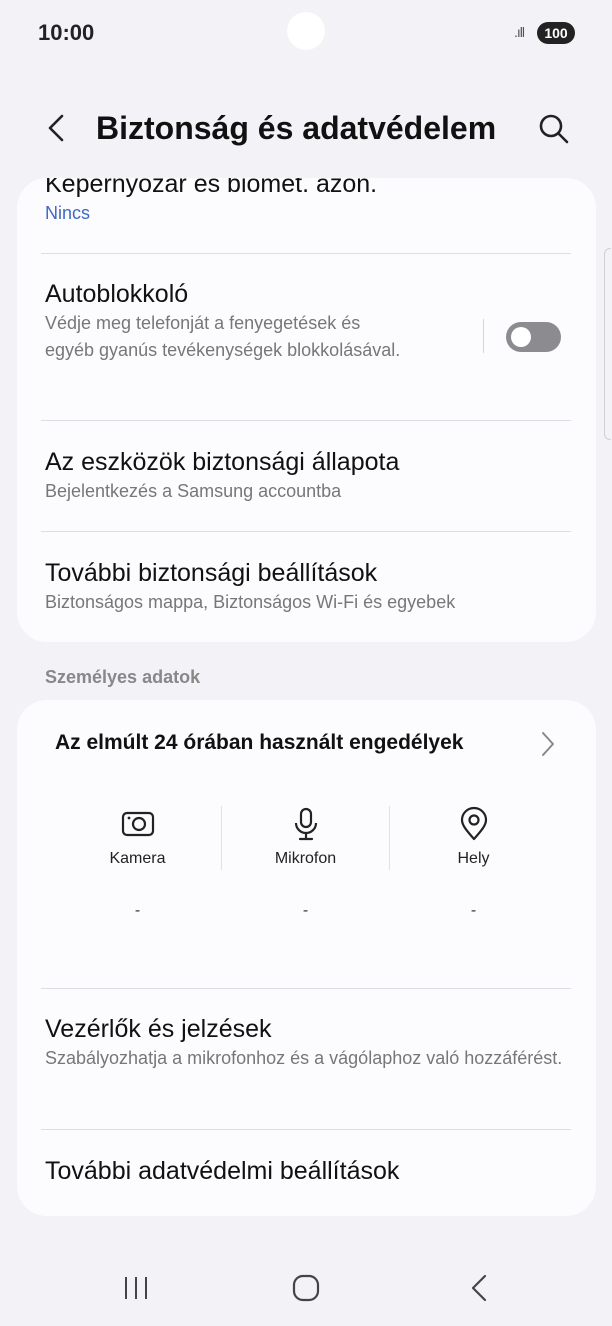 The image size is (612, 1326). Describe the element at coordinates (305, 858) in the screenshot. I see `permission-label: Mikrofon` at that location.